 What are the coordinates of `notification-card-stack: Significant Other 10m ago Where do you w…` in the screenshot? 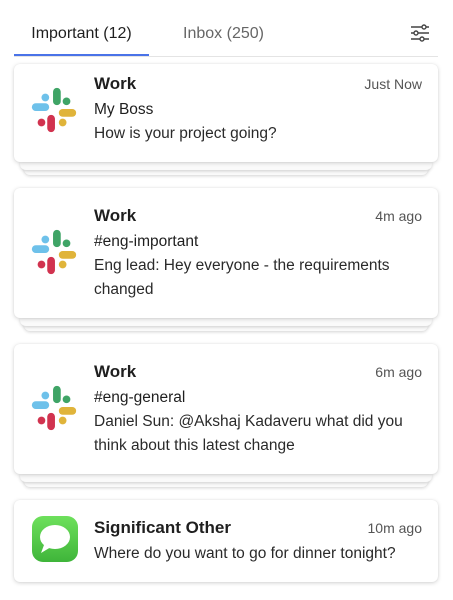 It's located at (226, 542).